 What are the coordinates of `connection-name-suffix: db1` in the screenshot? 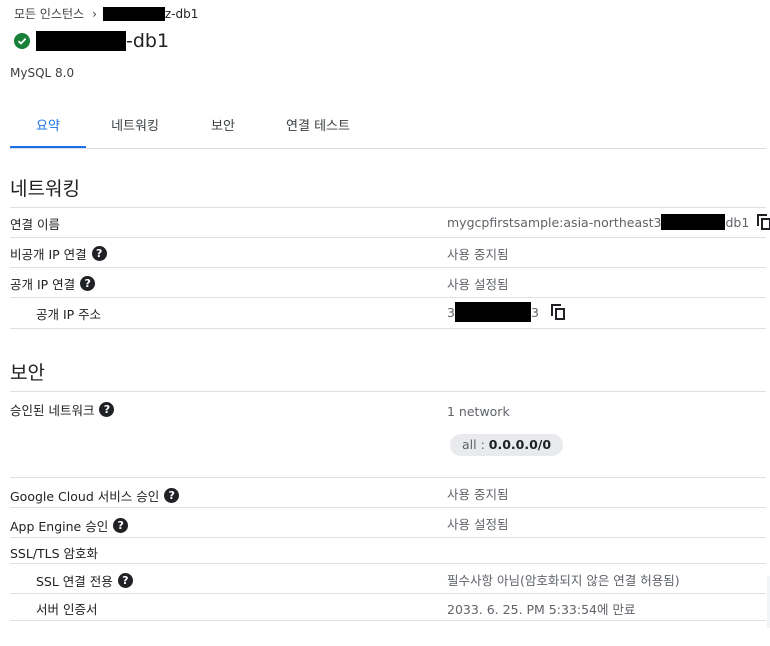 It's located at (737, 222).